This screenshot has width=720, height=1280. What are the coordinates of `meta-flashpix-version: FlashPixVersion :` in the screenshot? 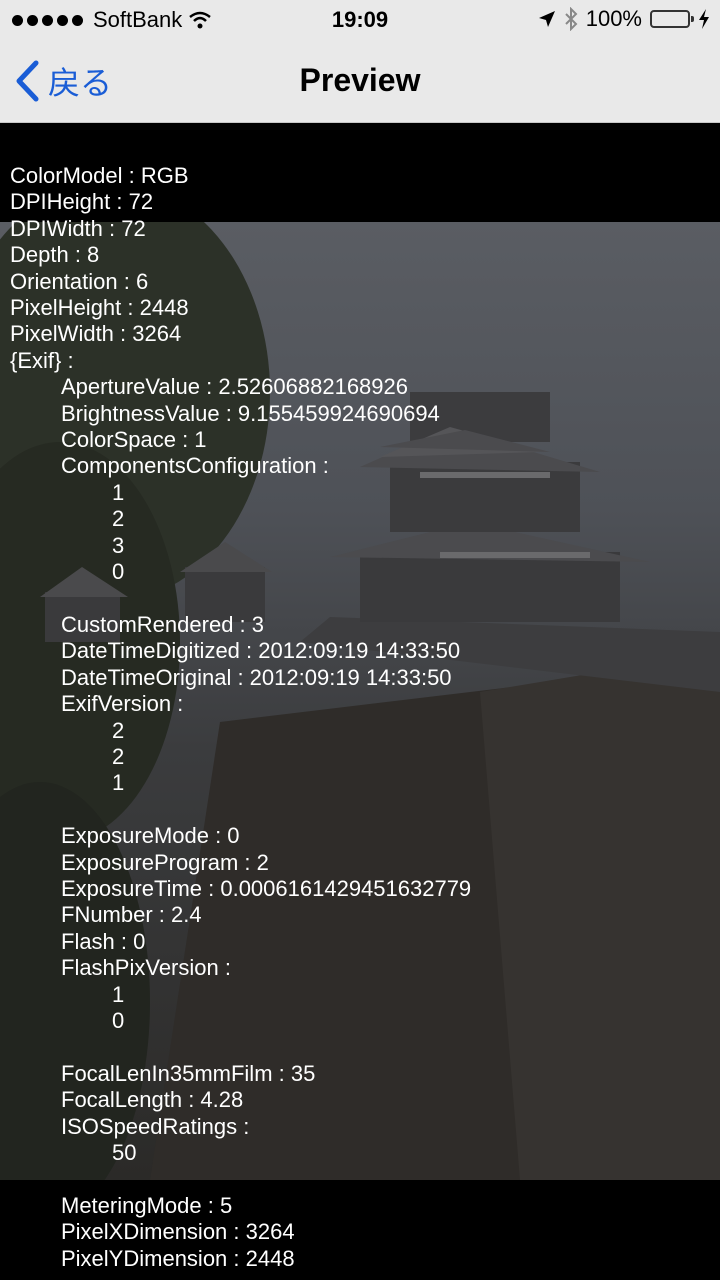 It's located at (146, 968).